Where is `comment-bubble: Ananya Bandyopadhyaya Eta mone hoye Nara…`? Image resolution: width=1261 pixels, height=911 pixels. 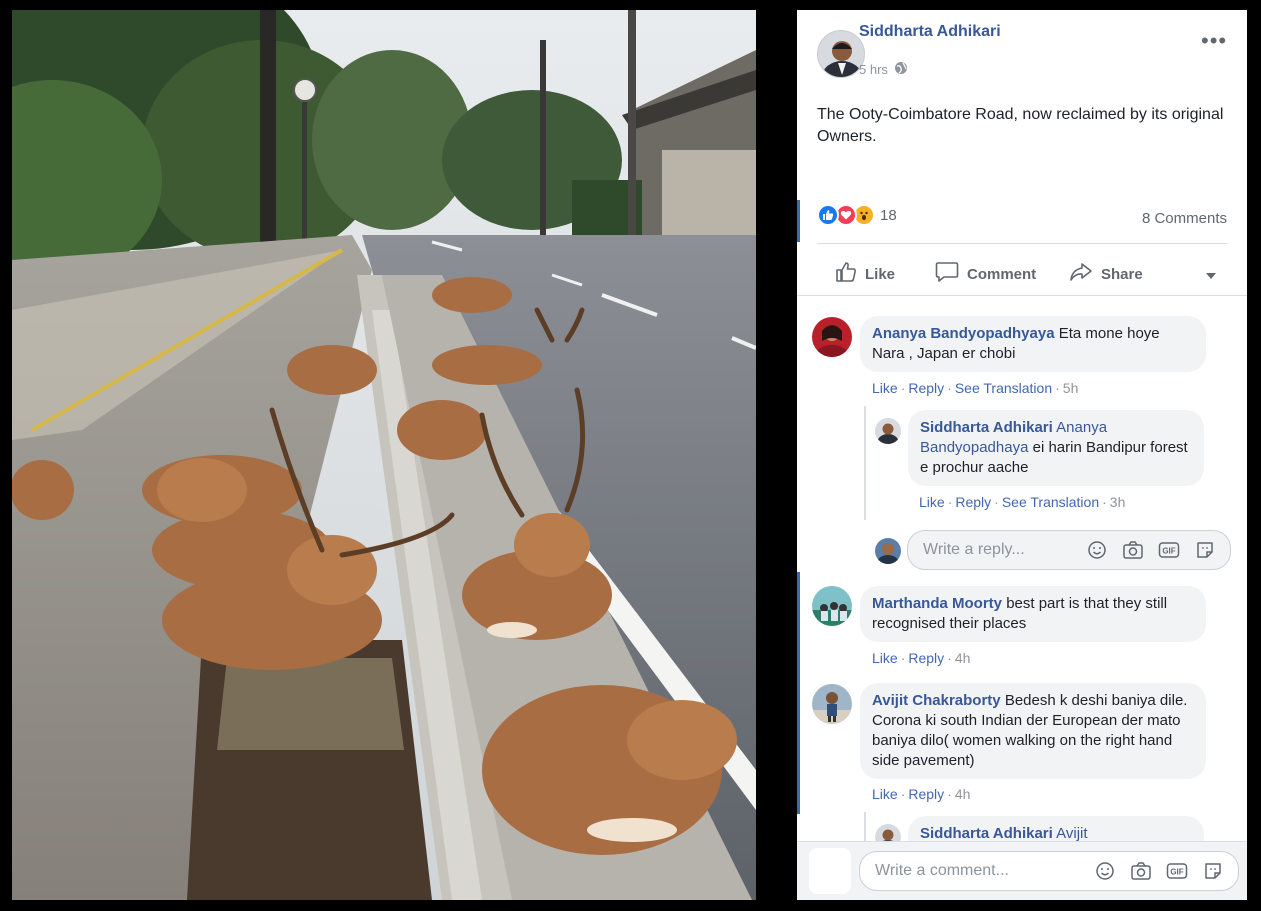 comment-bubble: Ananya Bandyopadhyaya Eta mone hoye Nara… is located at coordinates (1033, 344).